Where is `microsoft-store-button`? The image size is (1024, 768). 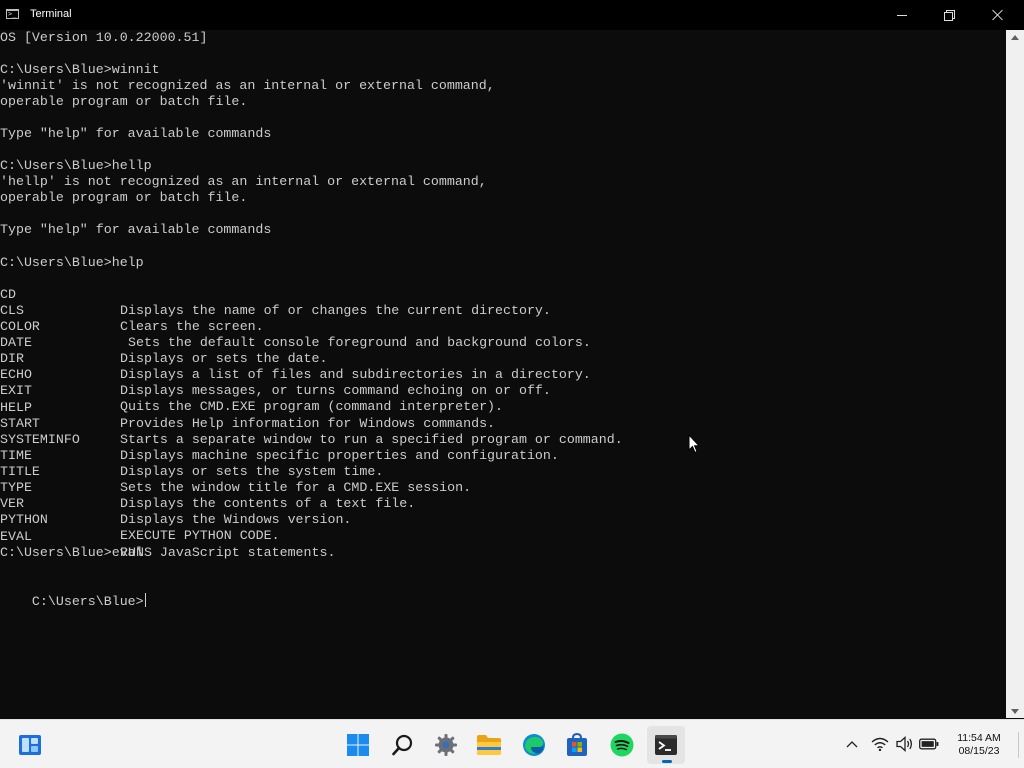 microsoft-store-button is located at coordinates (577, 745).